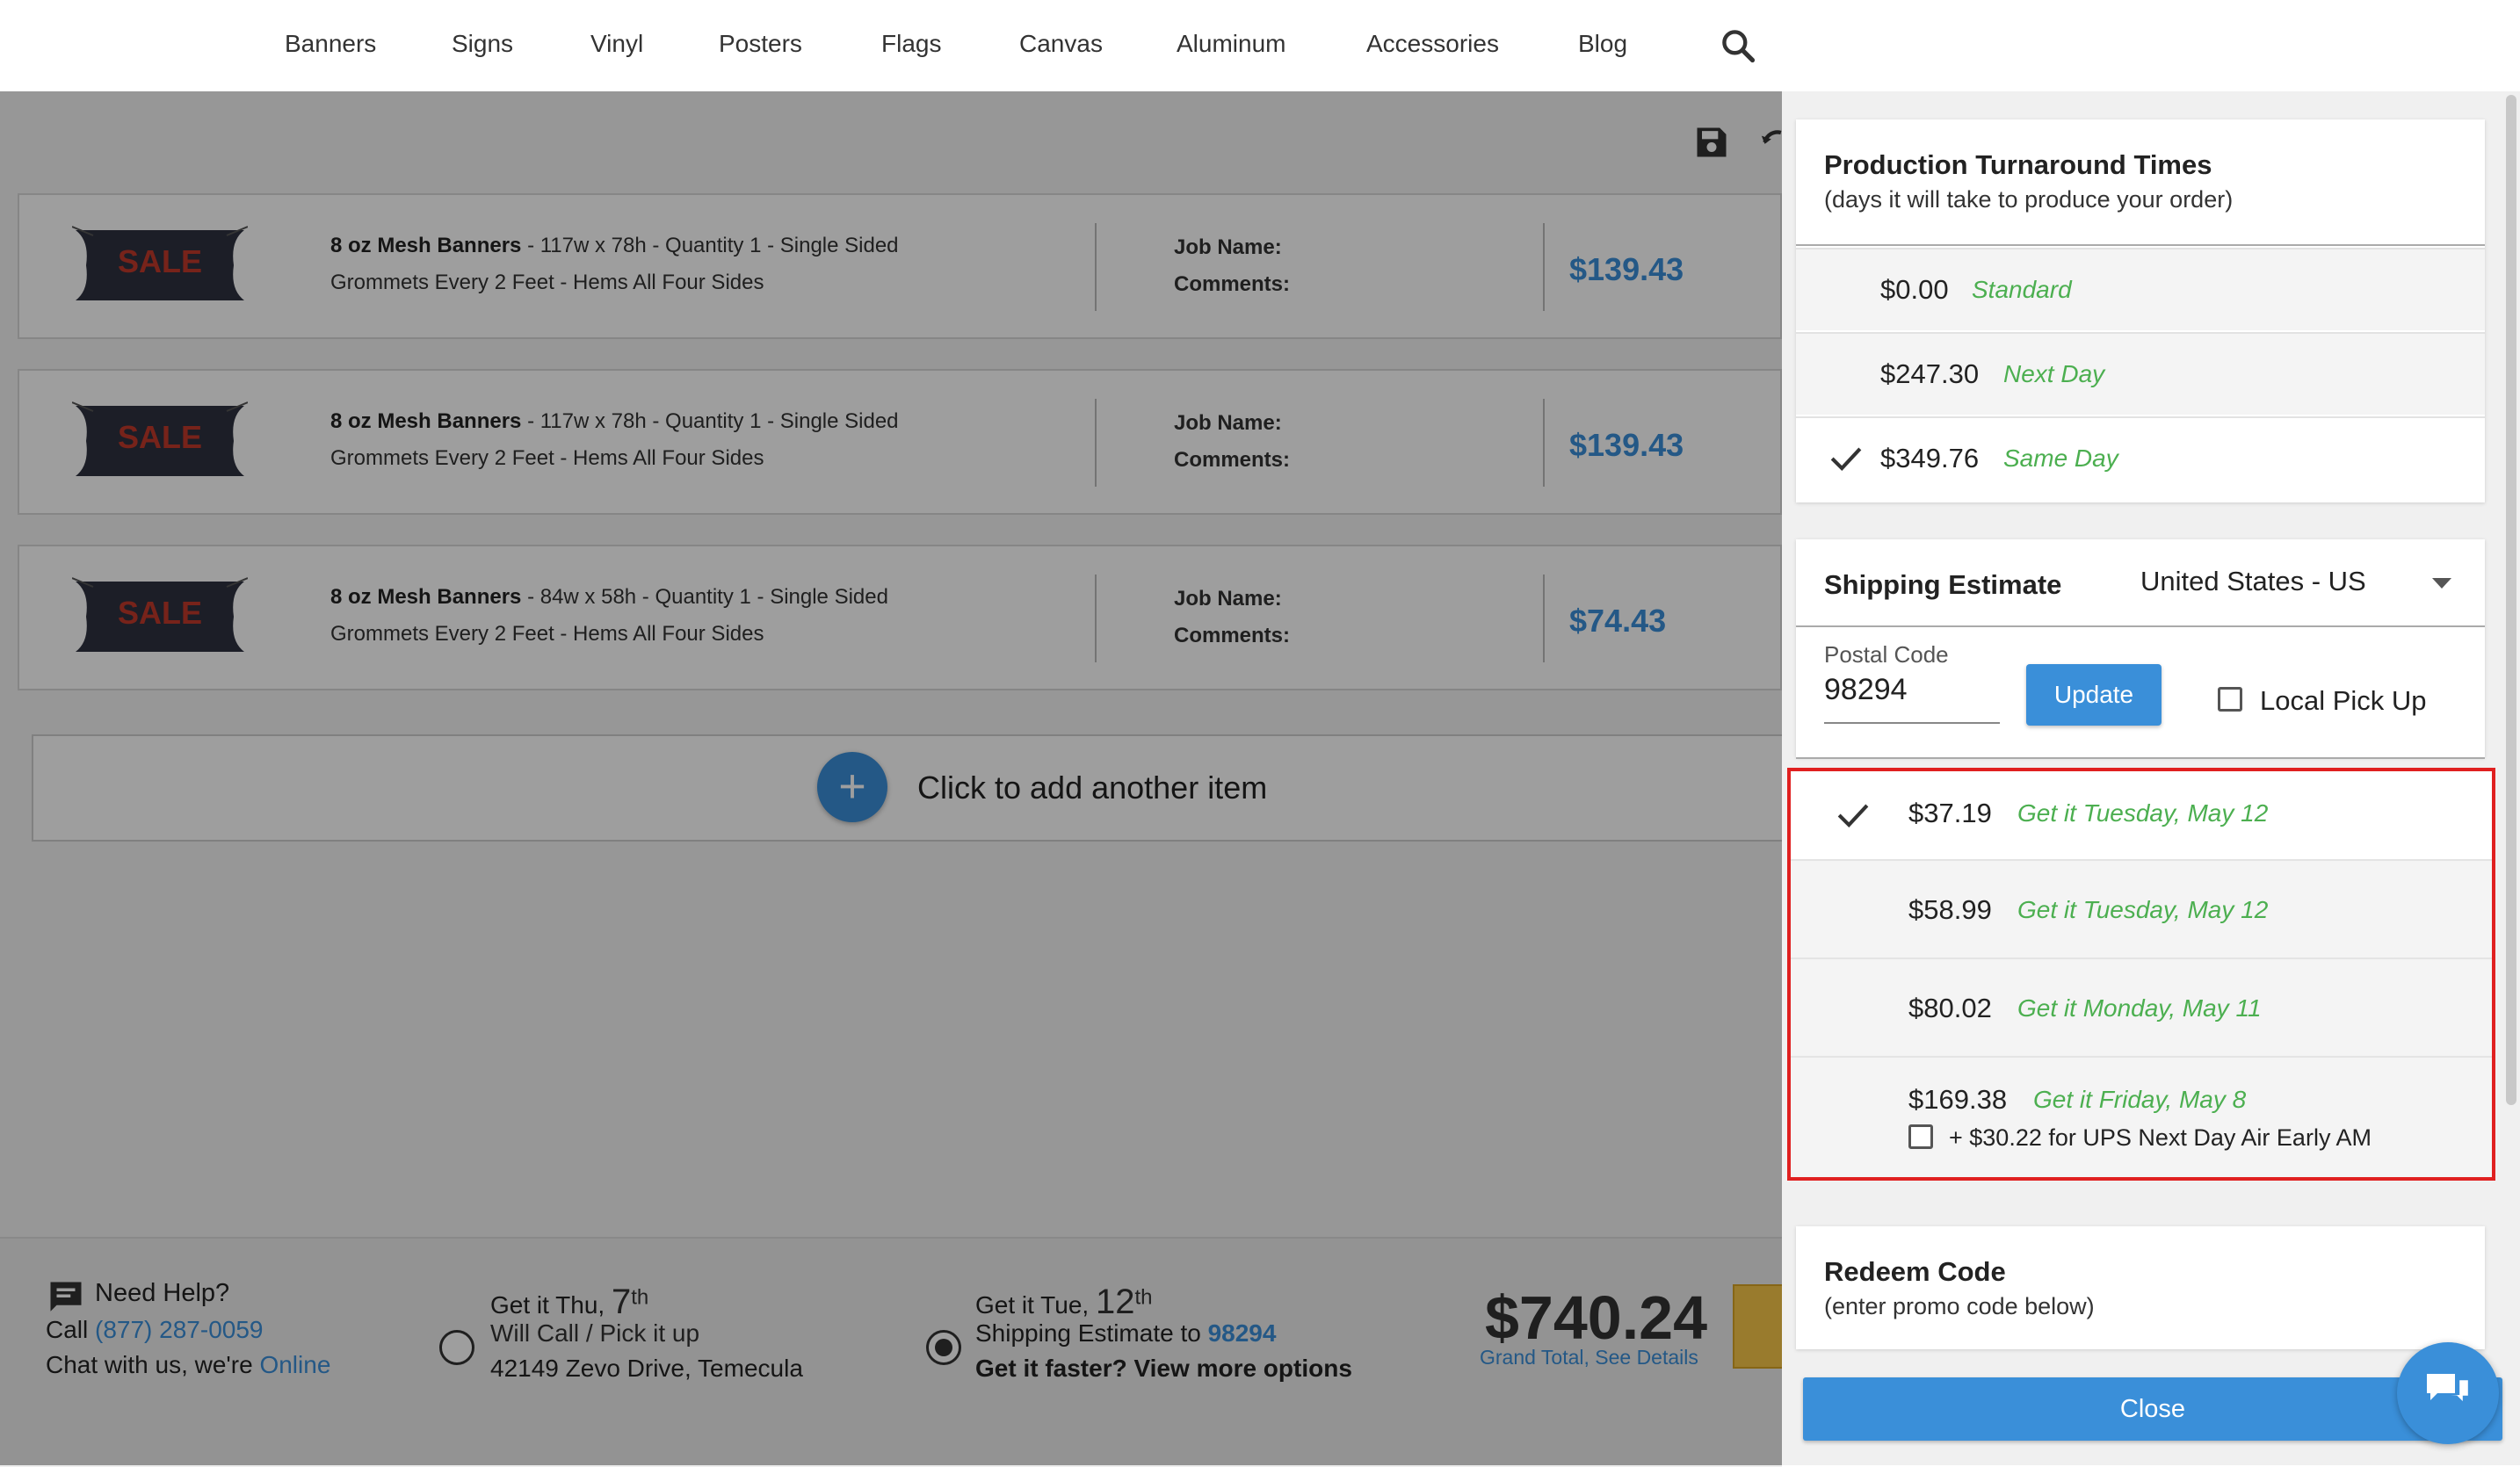 This screenshot has width=2520, height=1467. I want to click on chat-button, so click(2448, 1393).